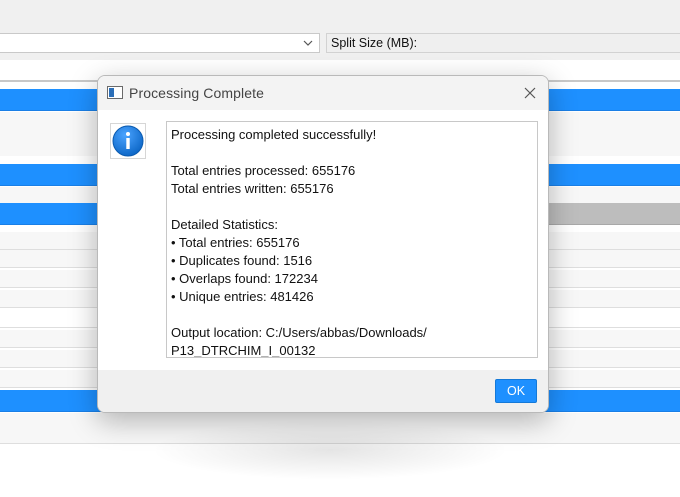 Image resolution: width=680 pixels, height=497 pixels. I want to click on message-line: • Total entries: 655176, so click(235, 242).